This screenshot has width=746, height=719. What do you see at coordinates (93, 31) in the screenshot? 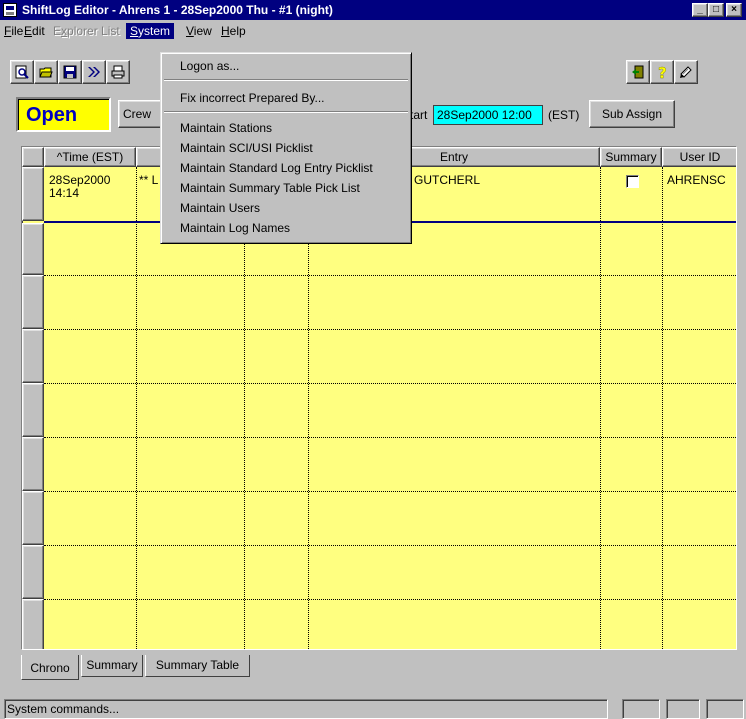
I see `menu-explorer-label: plorer List` at bounding box center [93, 31].